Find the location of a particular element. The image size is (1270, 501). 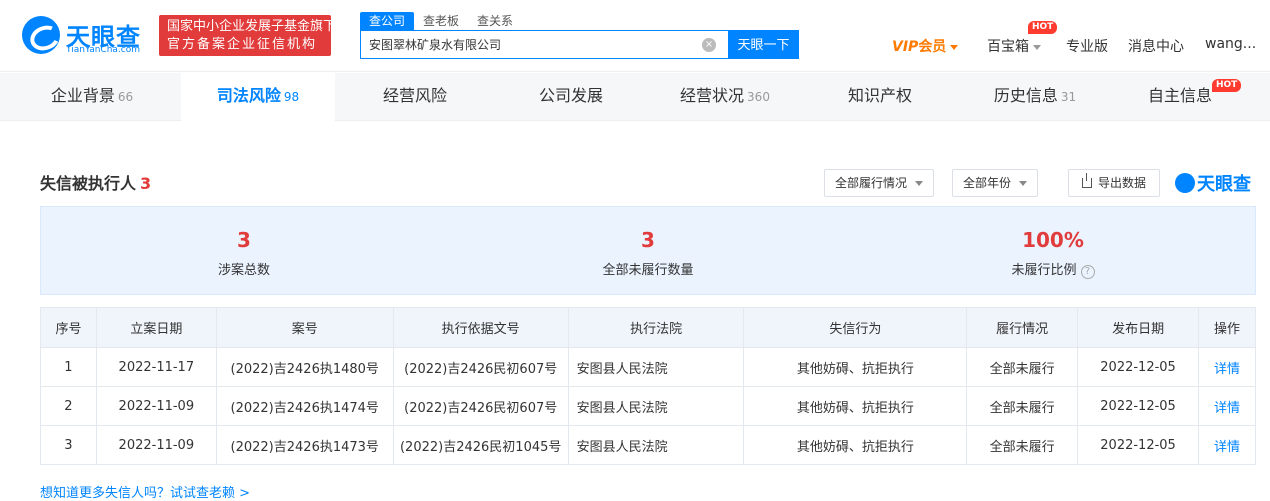

stat-label: 涉案总数 is located at coordinates (243, 270).